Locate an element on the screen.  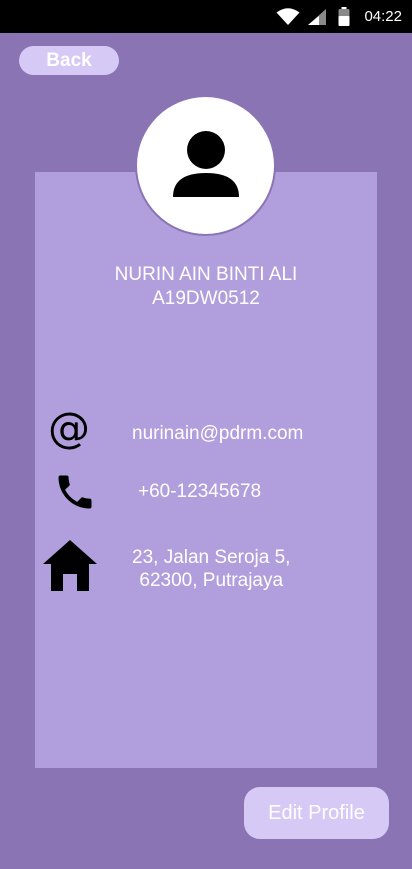
profile-name: NURIN AIN BINTI ALI is located at coordinates (206, 274).